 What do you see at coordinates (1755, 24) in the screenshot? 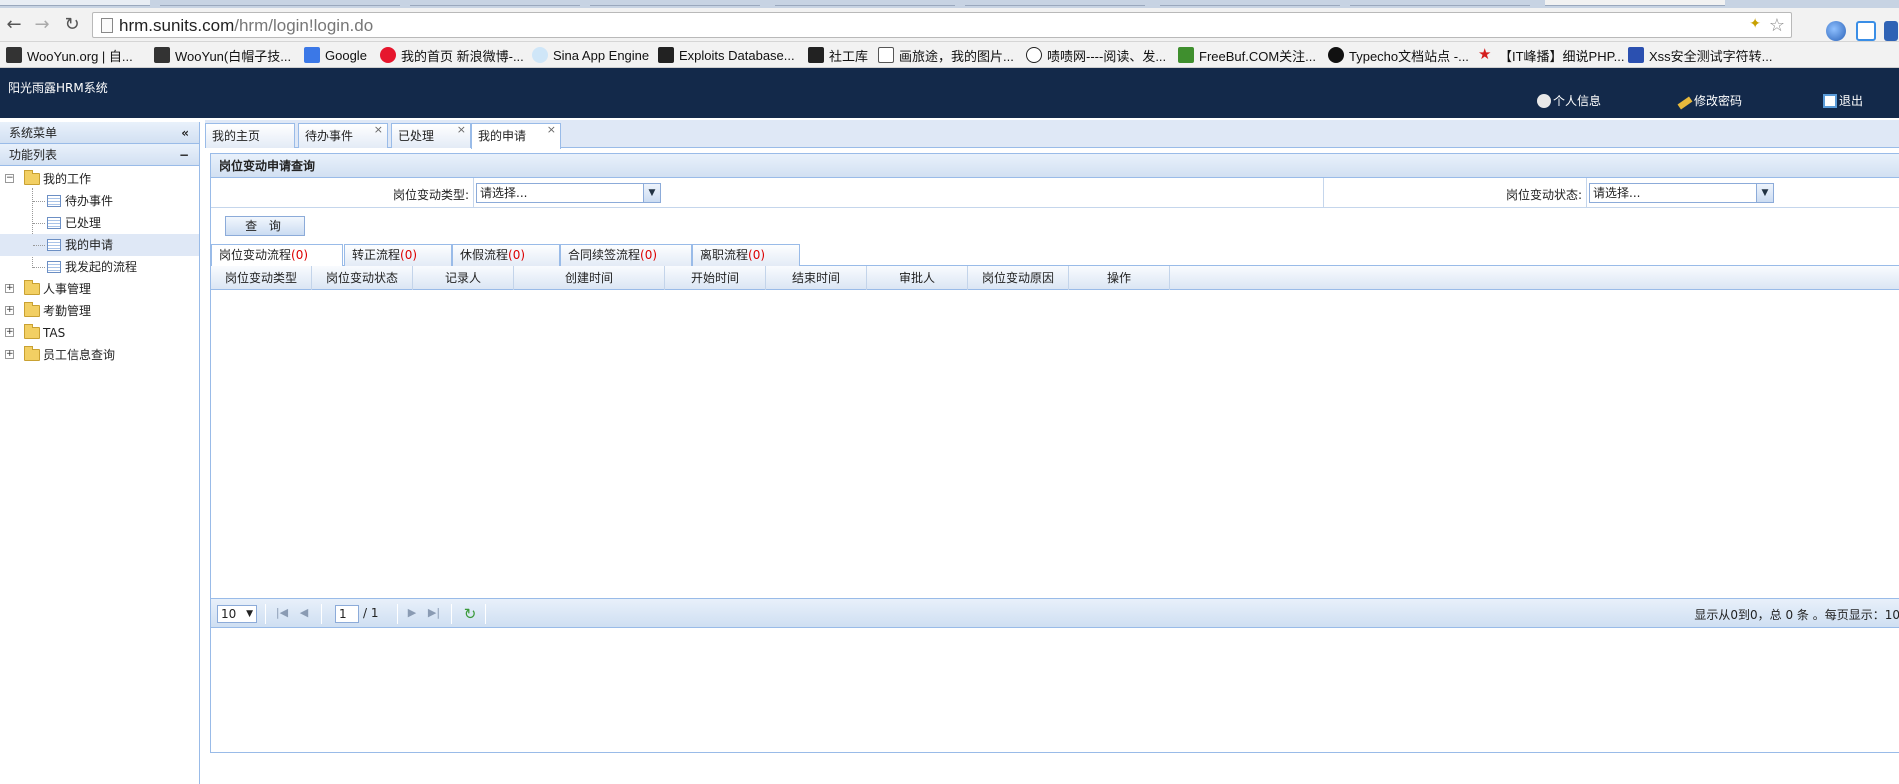
I see `extension-icon: ✦` at bounding box center [1755, 24].